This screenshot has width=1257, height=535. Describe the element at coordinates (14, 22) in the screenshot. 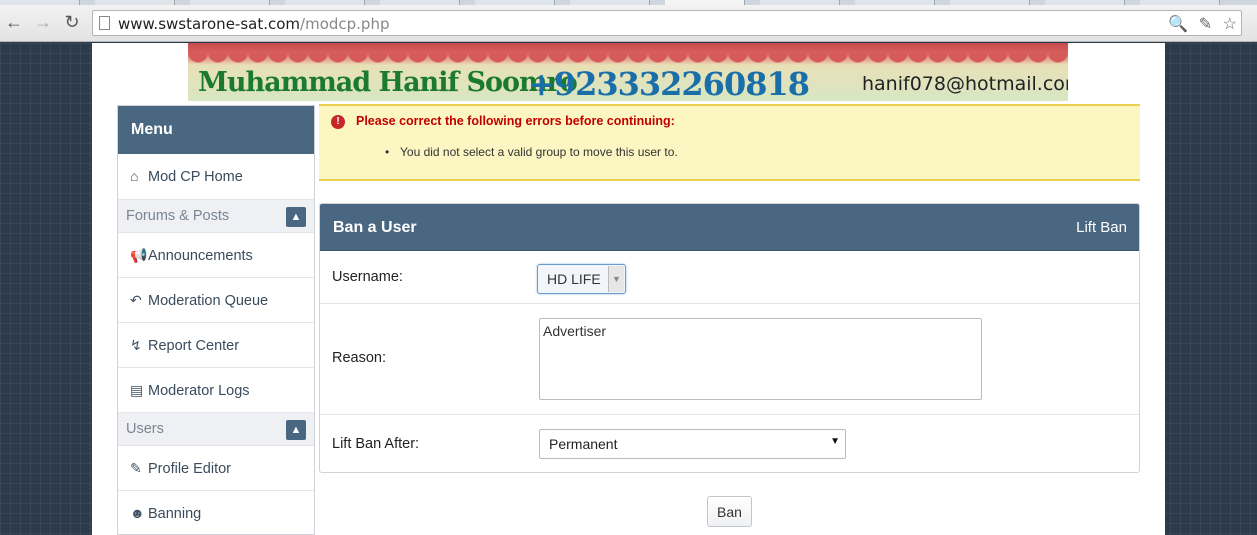

I see `back-arrow-icon: ←` at that location.